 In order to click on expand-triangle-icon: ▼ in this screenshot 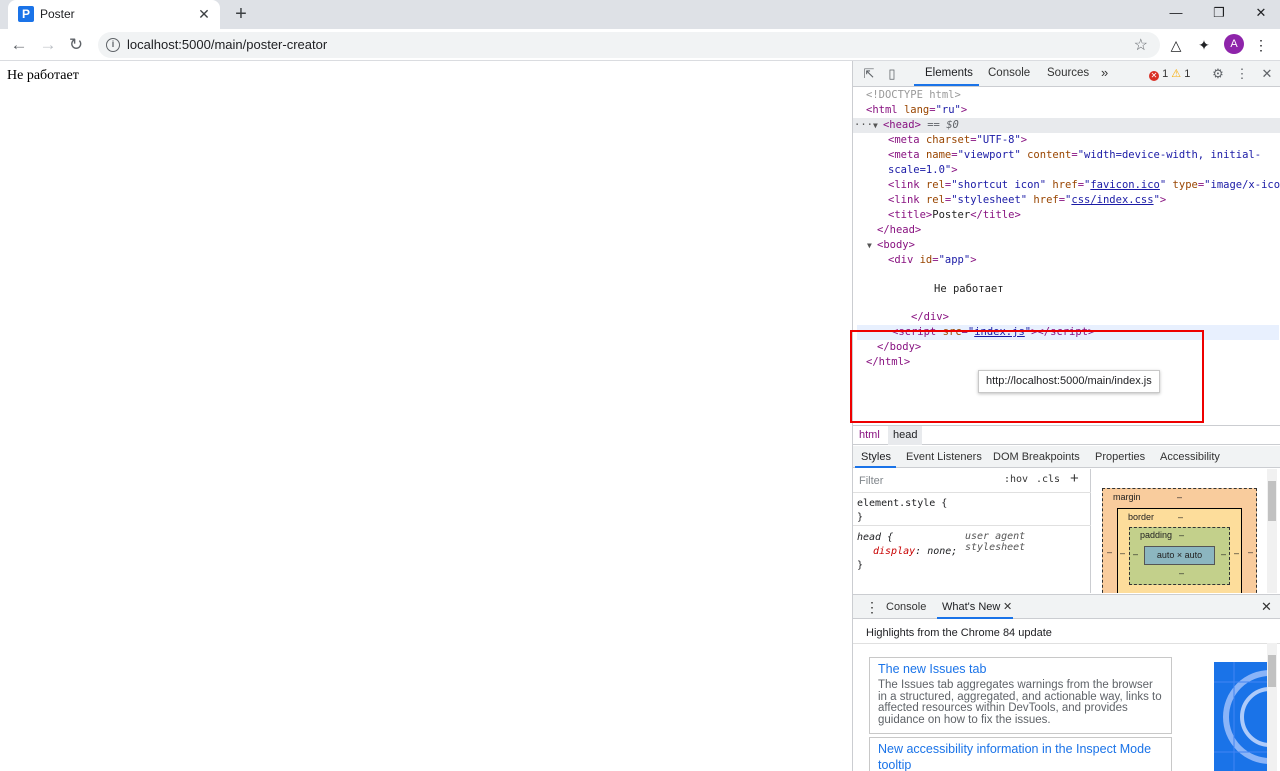, I will do `click(875, 125)`.